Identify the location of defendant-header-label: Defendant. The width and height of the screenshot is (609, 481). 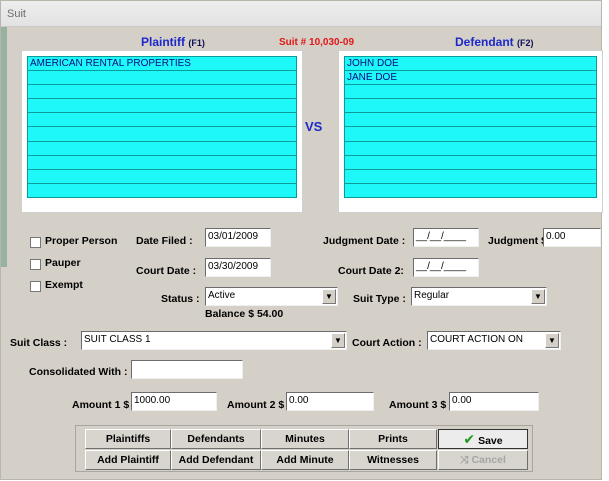
(484, 42).